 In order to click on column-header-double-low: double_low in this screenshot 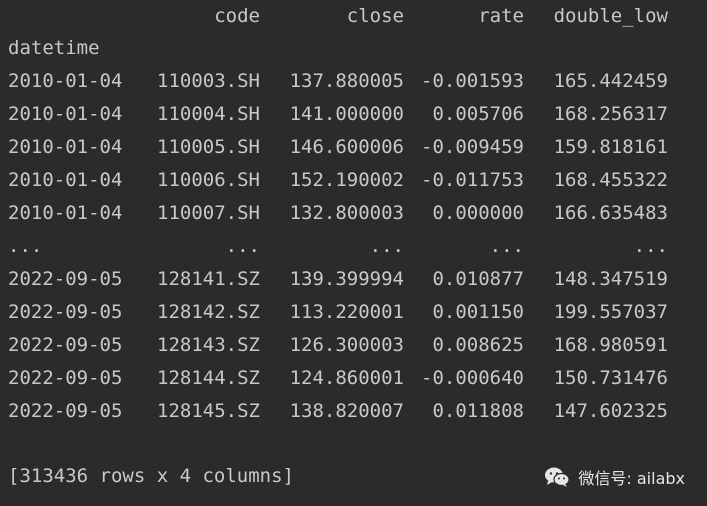, I will do `click(610, 16)`.